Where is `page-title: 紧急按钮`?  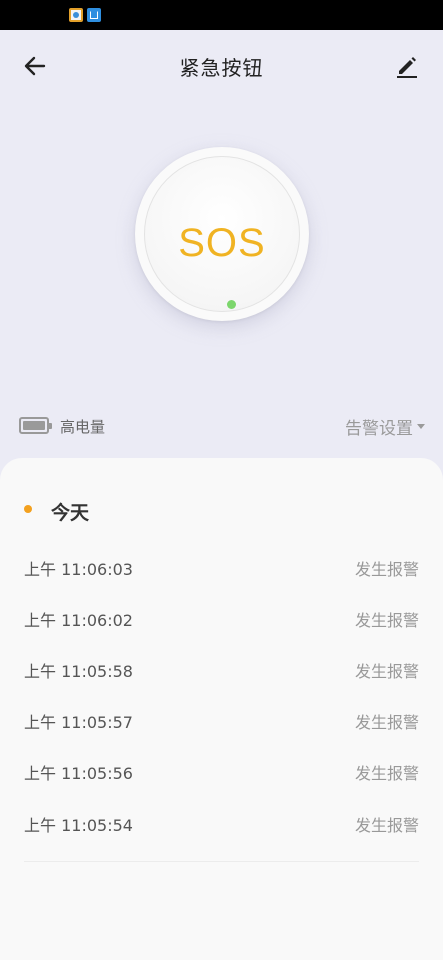 page-title: 紧急按钮 is located at coordinates (221, 68).